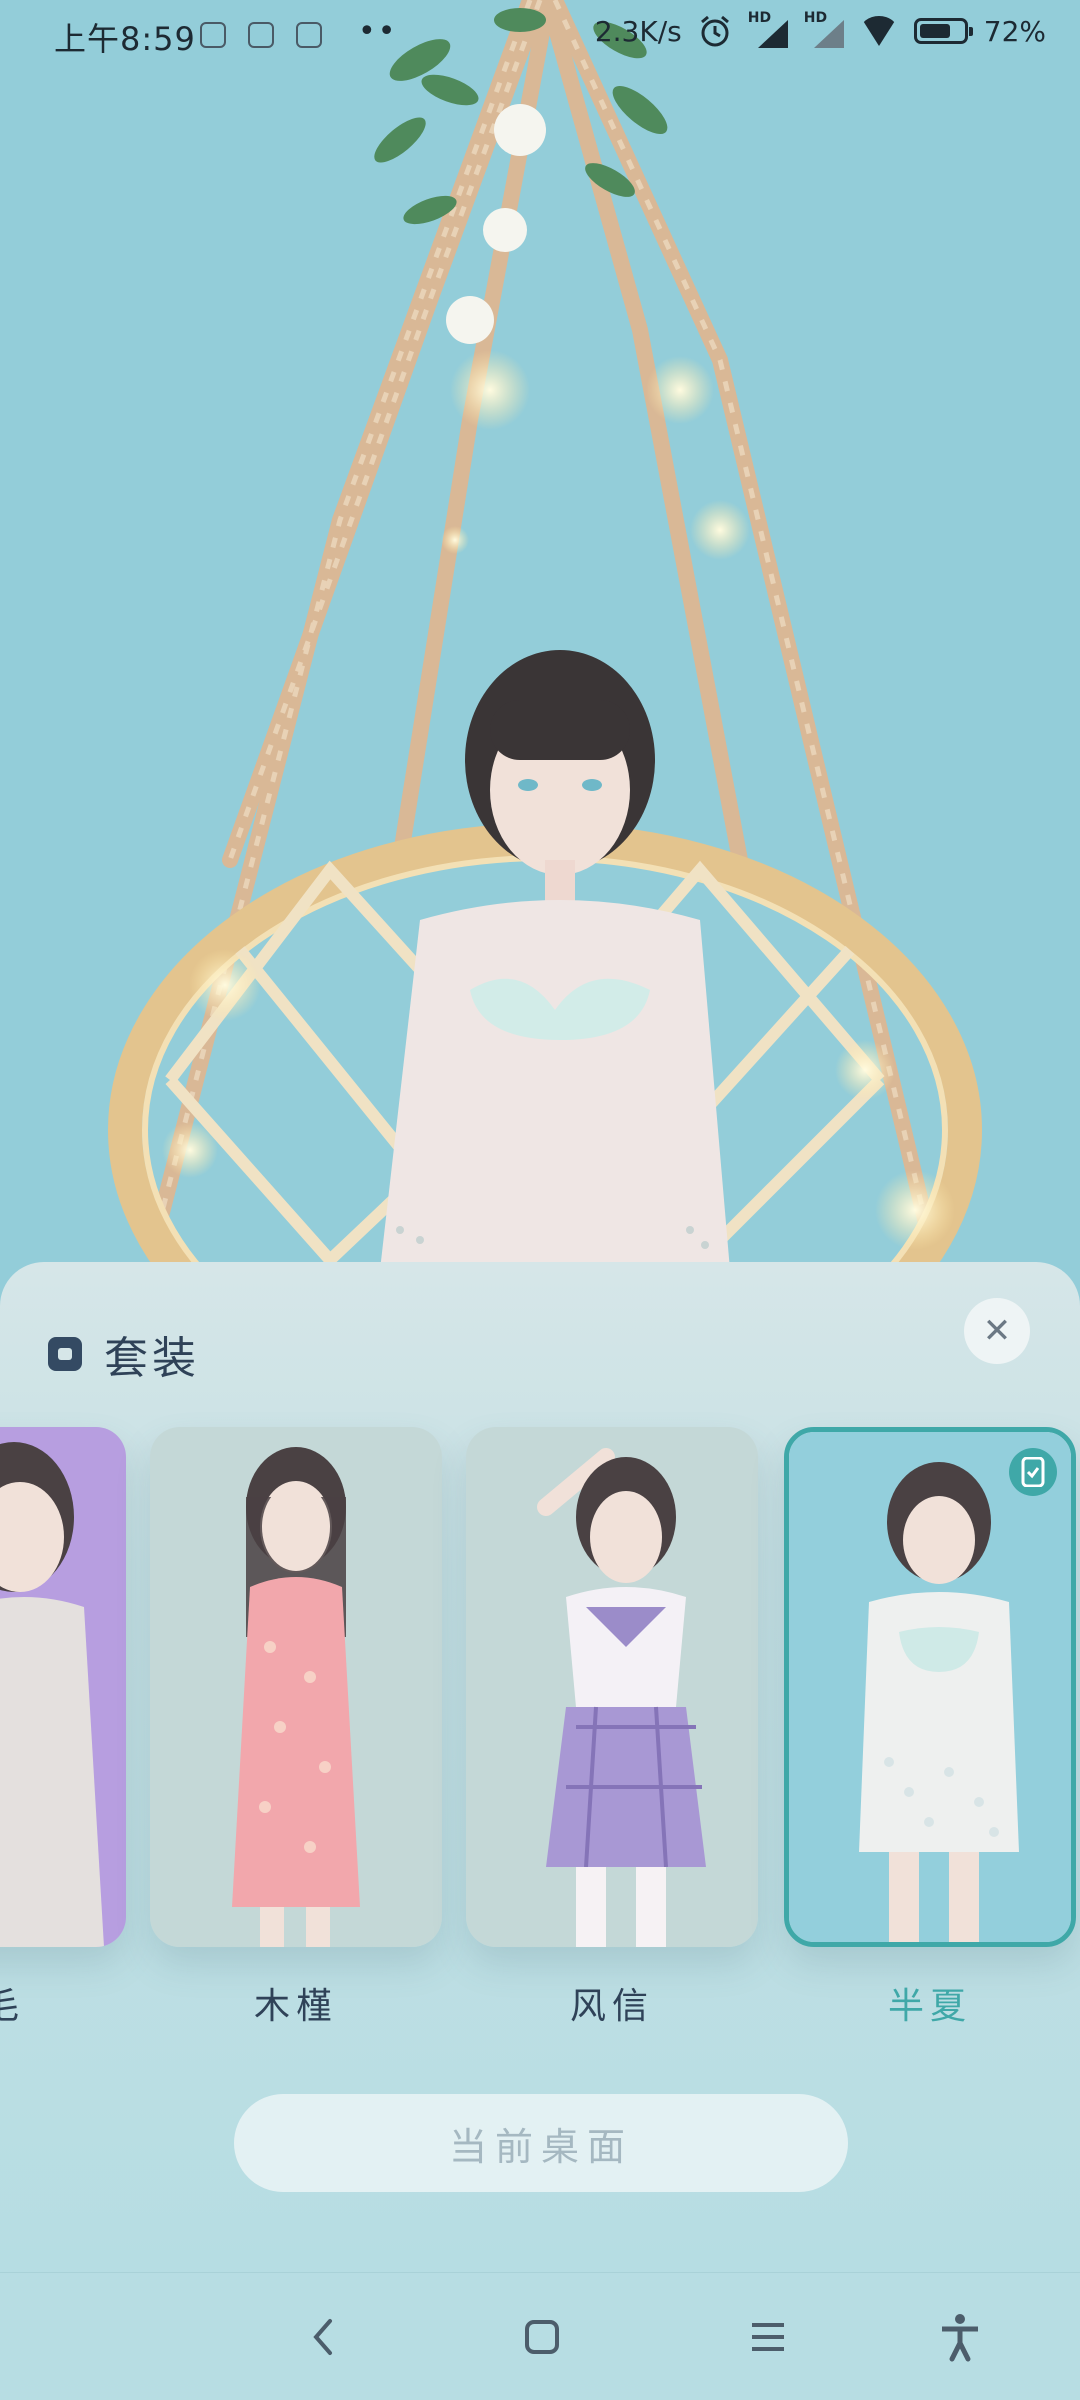 The width and height of the screenshot is (1080, 2400). What do you see at coordinates (152, 1358) in the screenshot?
I see `panel-title: 套装` at bounding box center [152, 1358].